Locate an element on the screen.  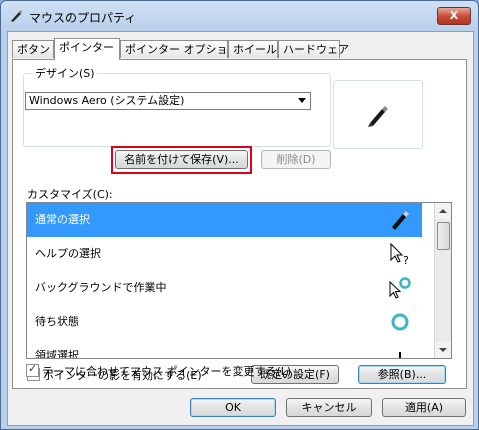
tab-wheel: ホイール is located at coordinates (253, 49).